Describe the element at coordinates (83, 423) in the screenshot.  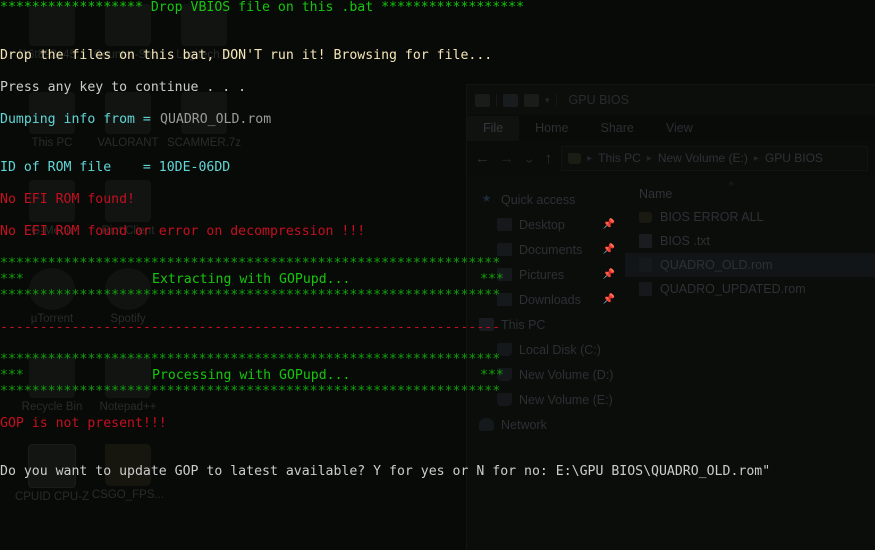
I see `console-line-gop-missing: GOP is not present!!!` at that location.